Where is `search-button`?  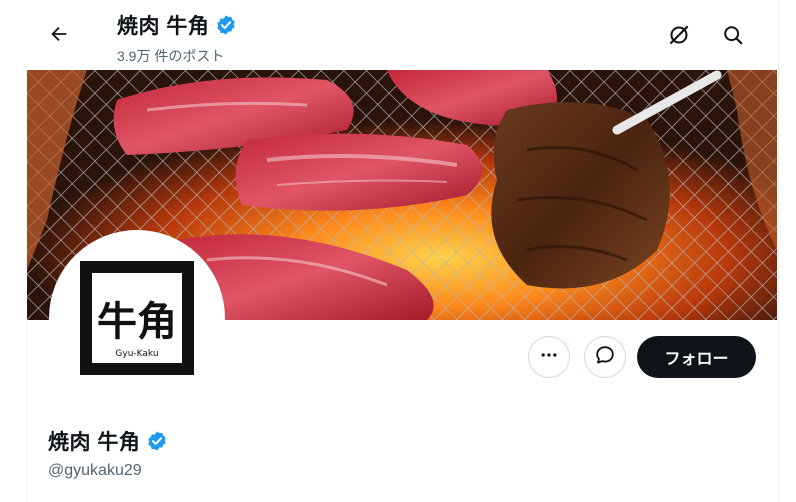
search-button is located at coordinates (733, 37).